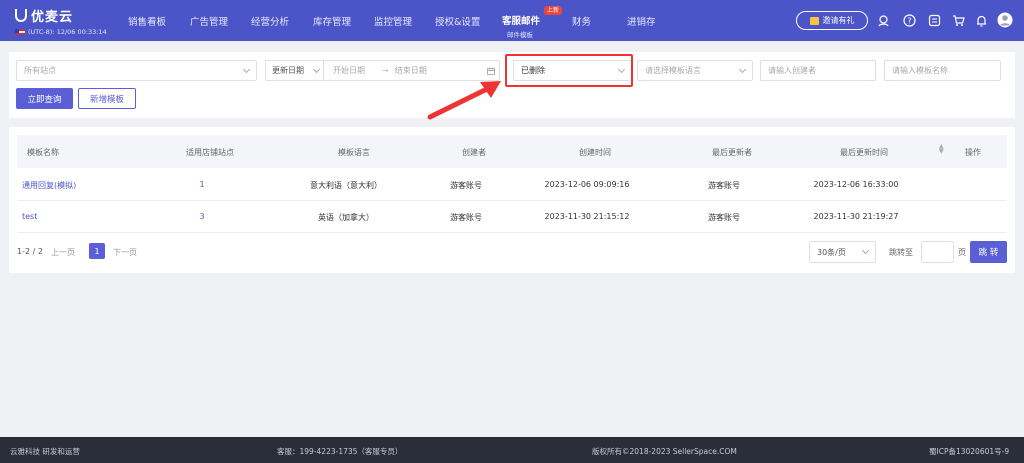 The height and width of the screenshot is (463, 1024). What do you see at coordinates (44, 98) in the screenshot?
I see `query-button: 立即查询` at bounding box center [44, 98].